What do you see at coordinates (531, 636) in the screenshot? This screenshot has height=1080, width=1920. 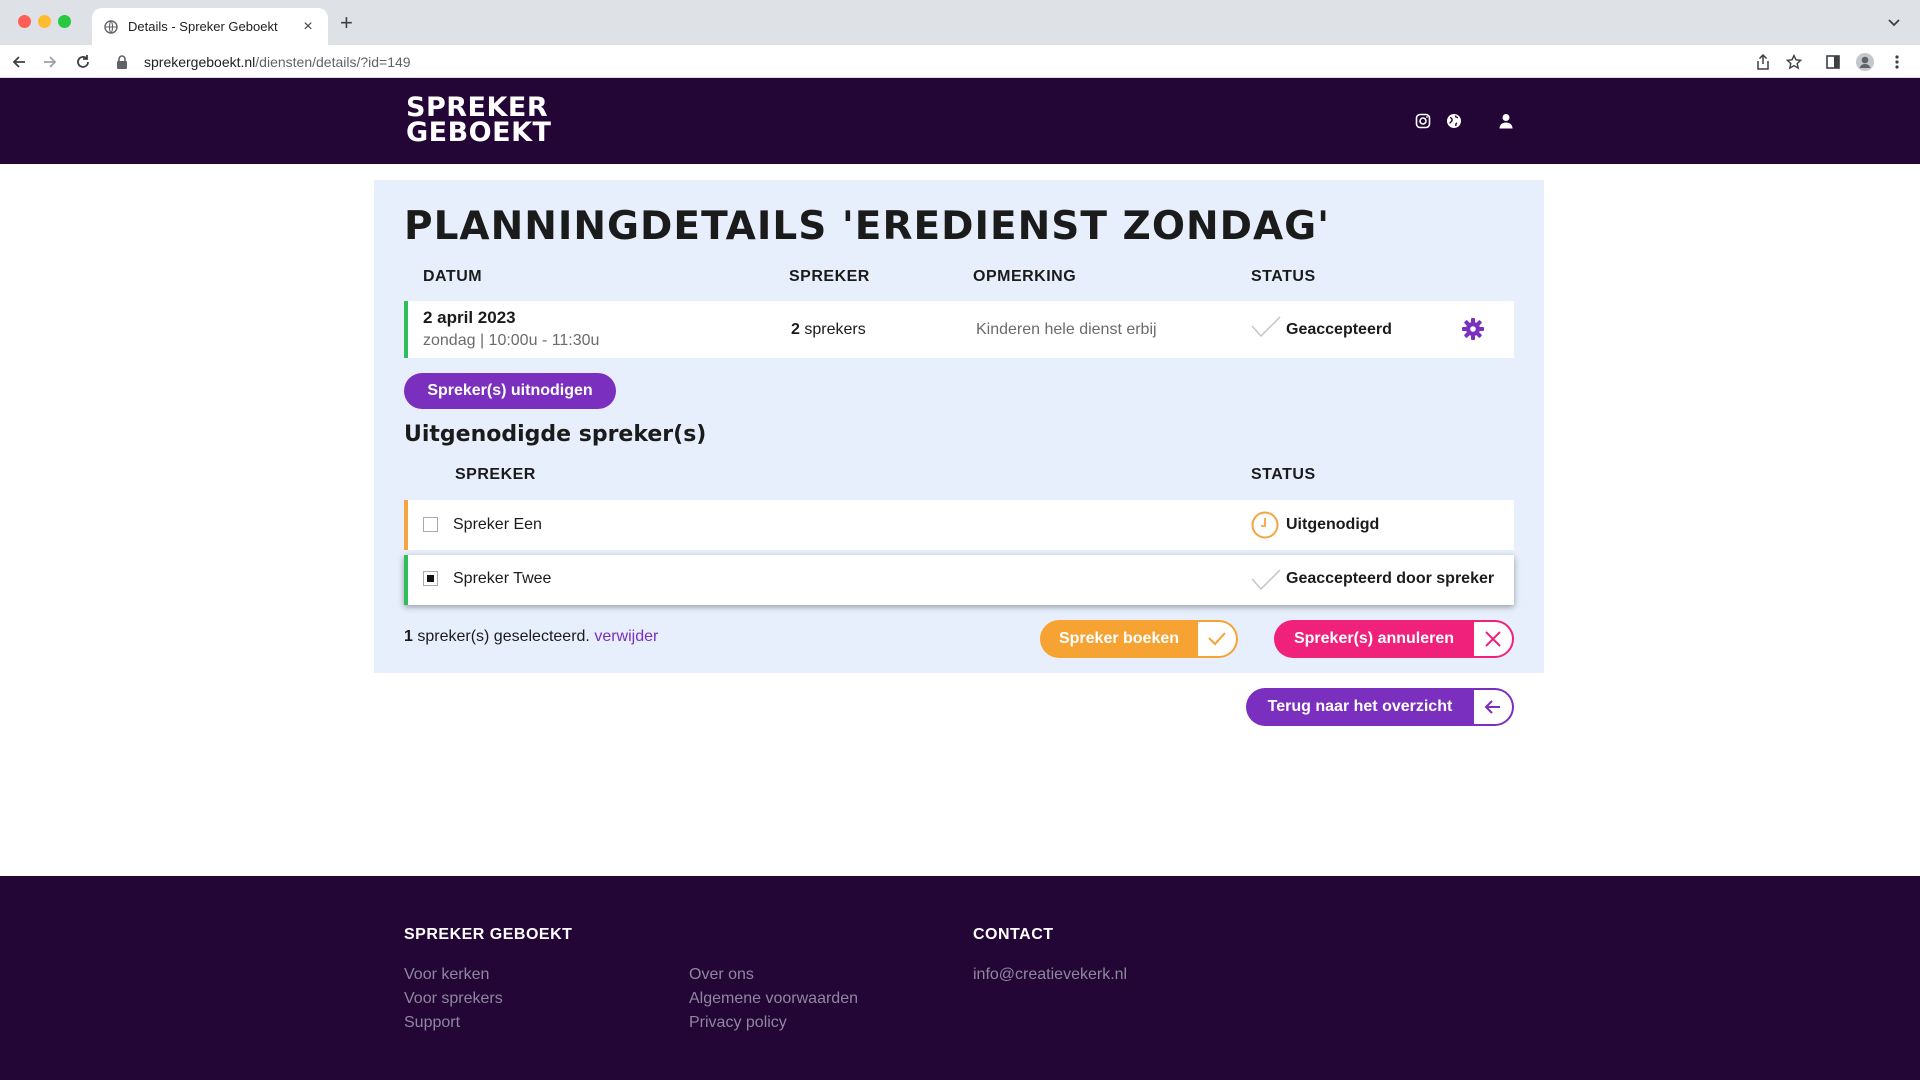 I see `selection-summary: 1 spreker(s) geselecteerd. verwijder` at bounding box center [531, 636].